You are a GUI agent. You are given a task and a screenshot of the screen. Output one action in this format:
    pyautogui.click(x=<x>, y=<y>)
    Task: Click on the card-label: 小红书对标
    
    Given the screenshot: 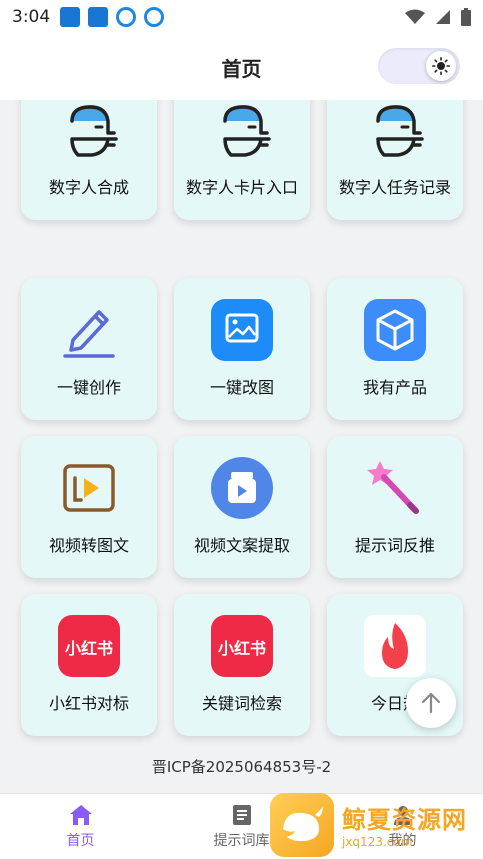 What is the action you would take?
    pyautogui.click(x=88, y=703)
    